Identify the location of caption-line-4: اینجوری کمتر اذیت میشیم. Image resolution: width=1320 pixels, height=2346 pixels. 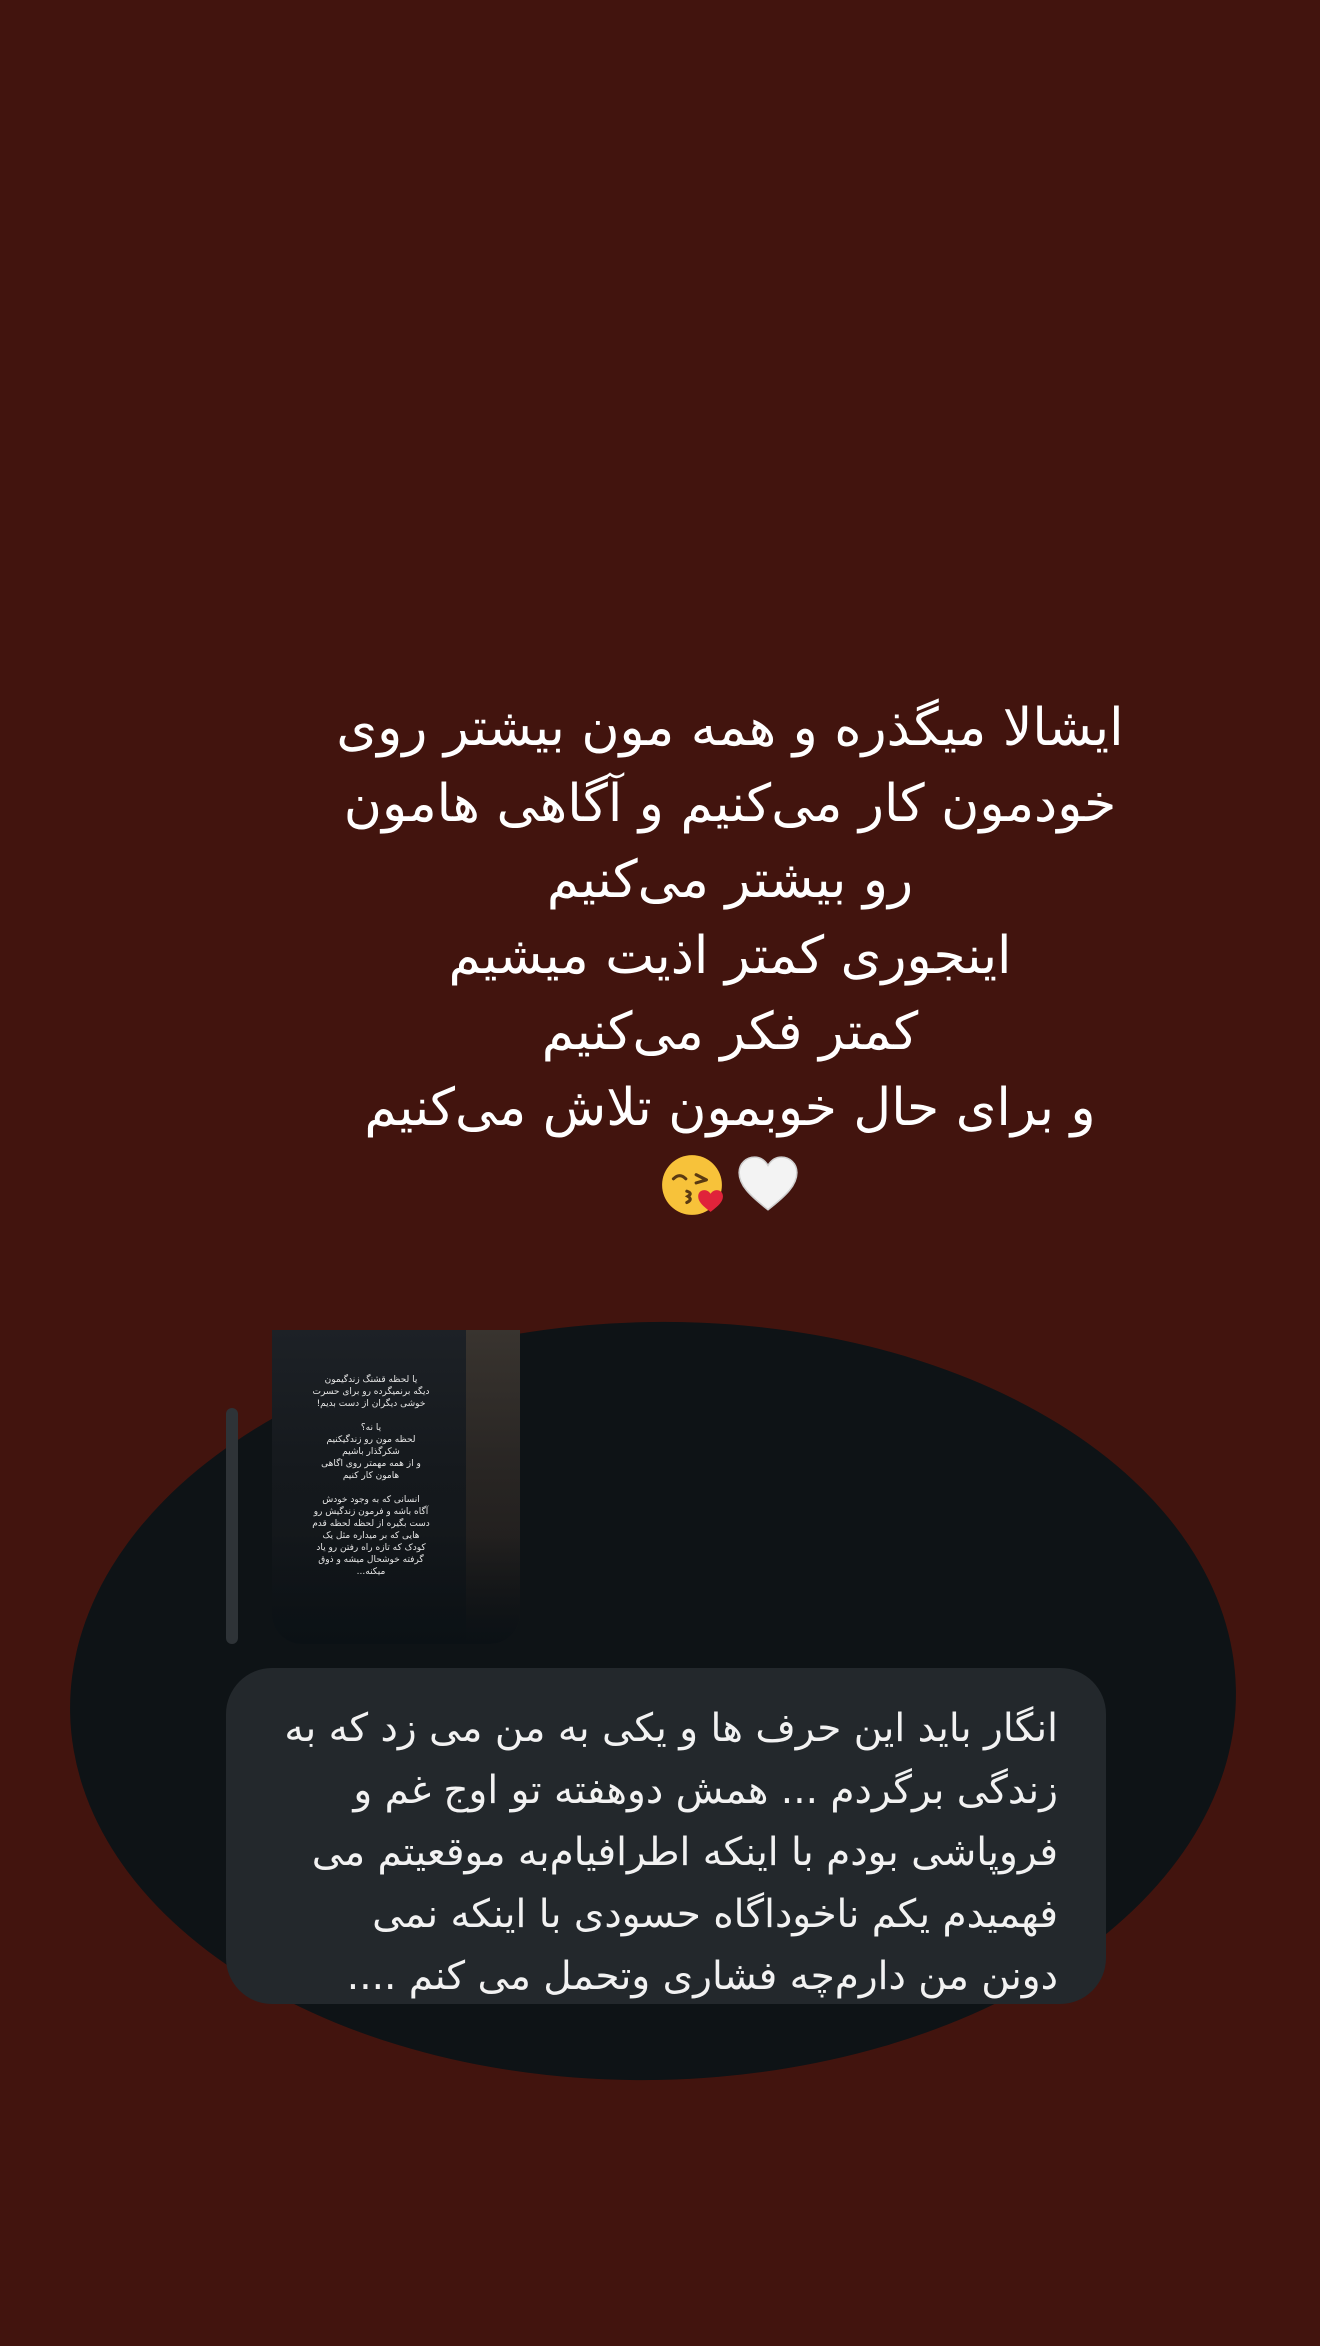
(730, 956).